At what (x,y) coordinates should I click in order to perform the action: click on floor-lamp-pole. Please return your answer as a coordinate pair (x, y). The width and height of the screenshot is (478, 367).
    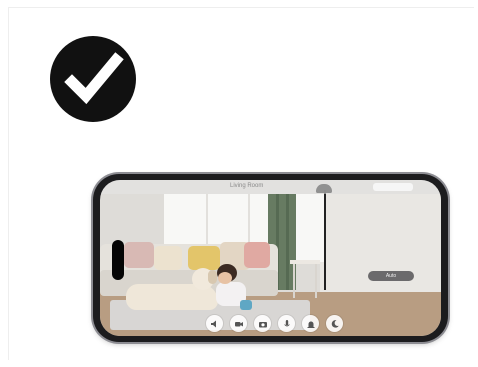
    Looking at the image, I should click on (325, 240).